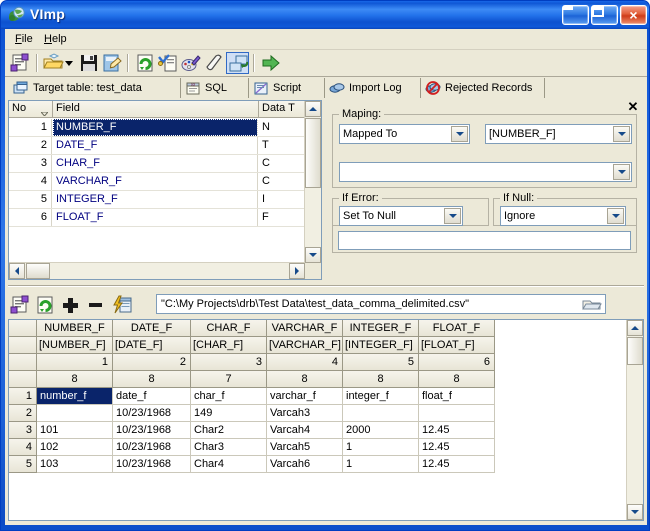  I want to click on close-button: ×, so click(633, 15).